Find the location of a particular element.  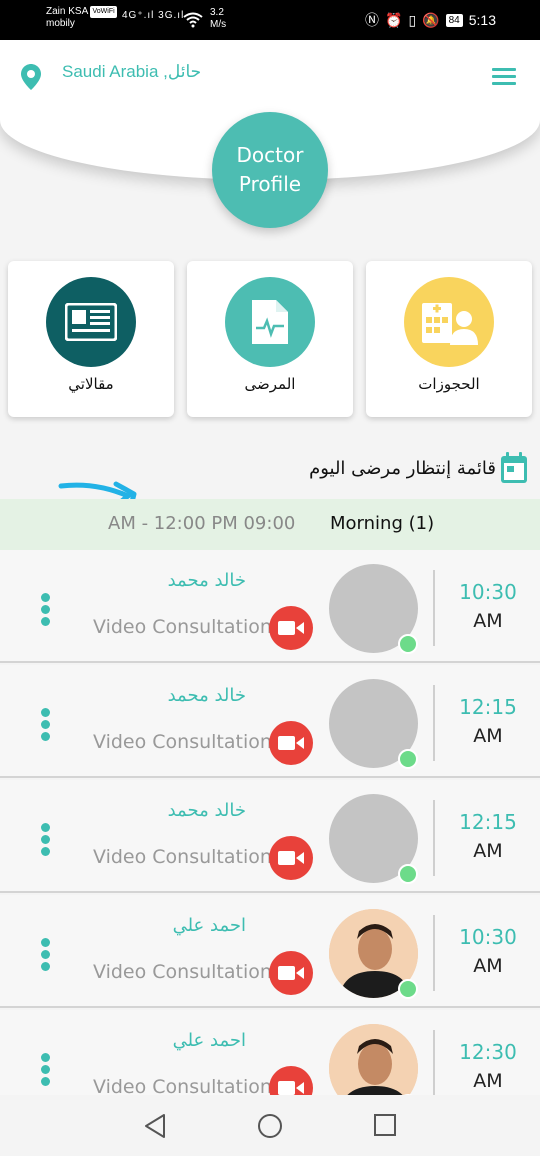

mute-icon: 🔕 is located at coordinates (431, 19).